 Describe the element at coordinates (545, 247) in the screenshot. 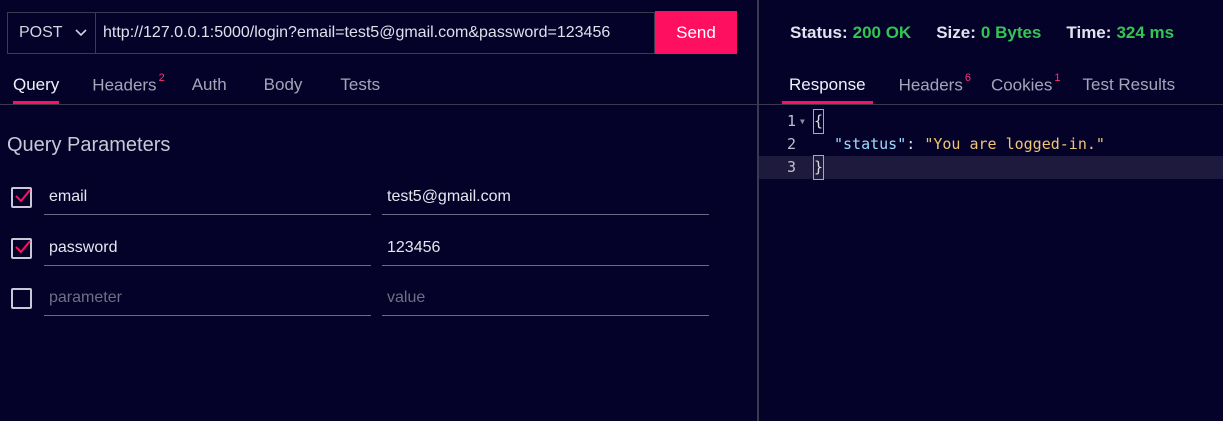

I see `param-value-field: 123456` at that location.